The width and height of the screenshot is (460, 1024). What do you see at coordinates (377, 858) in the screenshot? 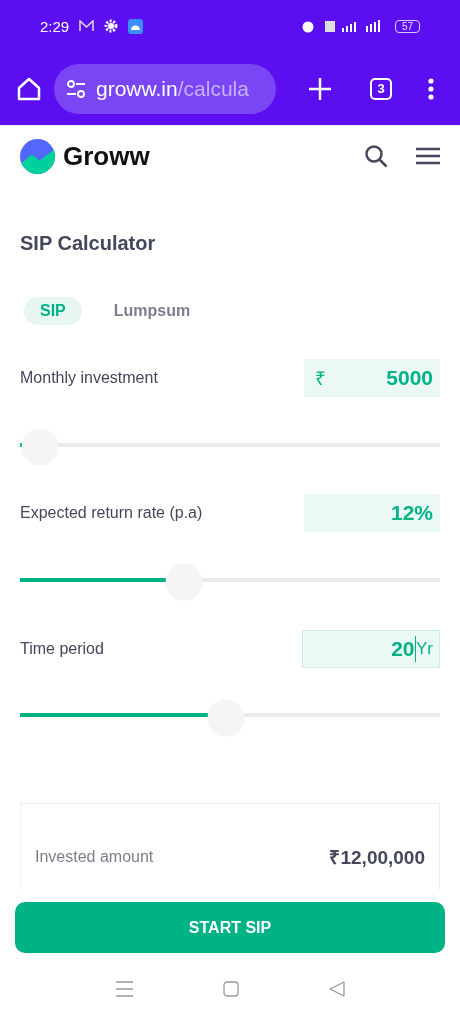
I see `result-value: ₹12,00,000` at bounding box center [377, 858].